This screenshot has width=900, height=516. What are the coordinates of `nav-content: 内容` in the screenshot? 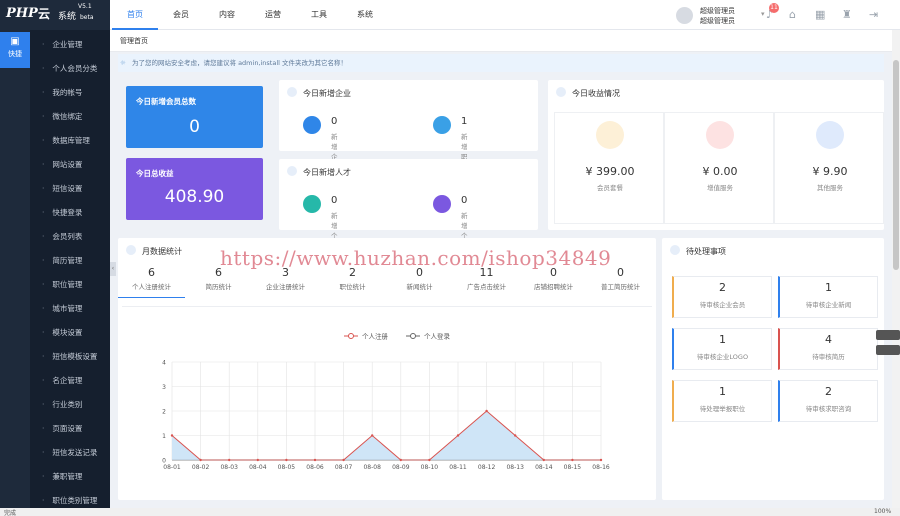 It's located at (227, 15).